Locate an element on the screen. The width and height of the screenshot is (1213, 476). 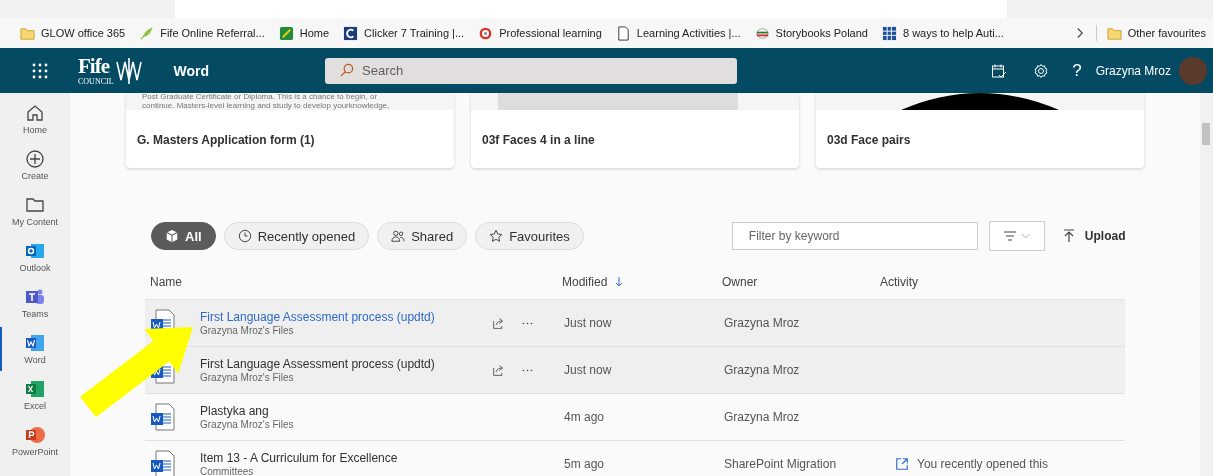
settings-icon is located at coordinates (1041, 70).